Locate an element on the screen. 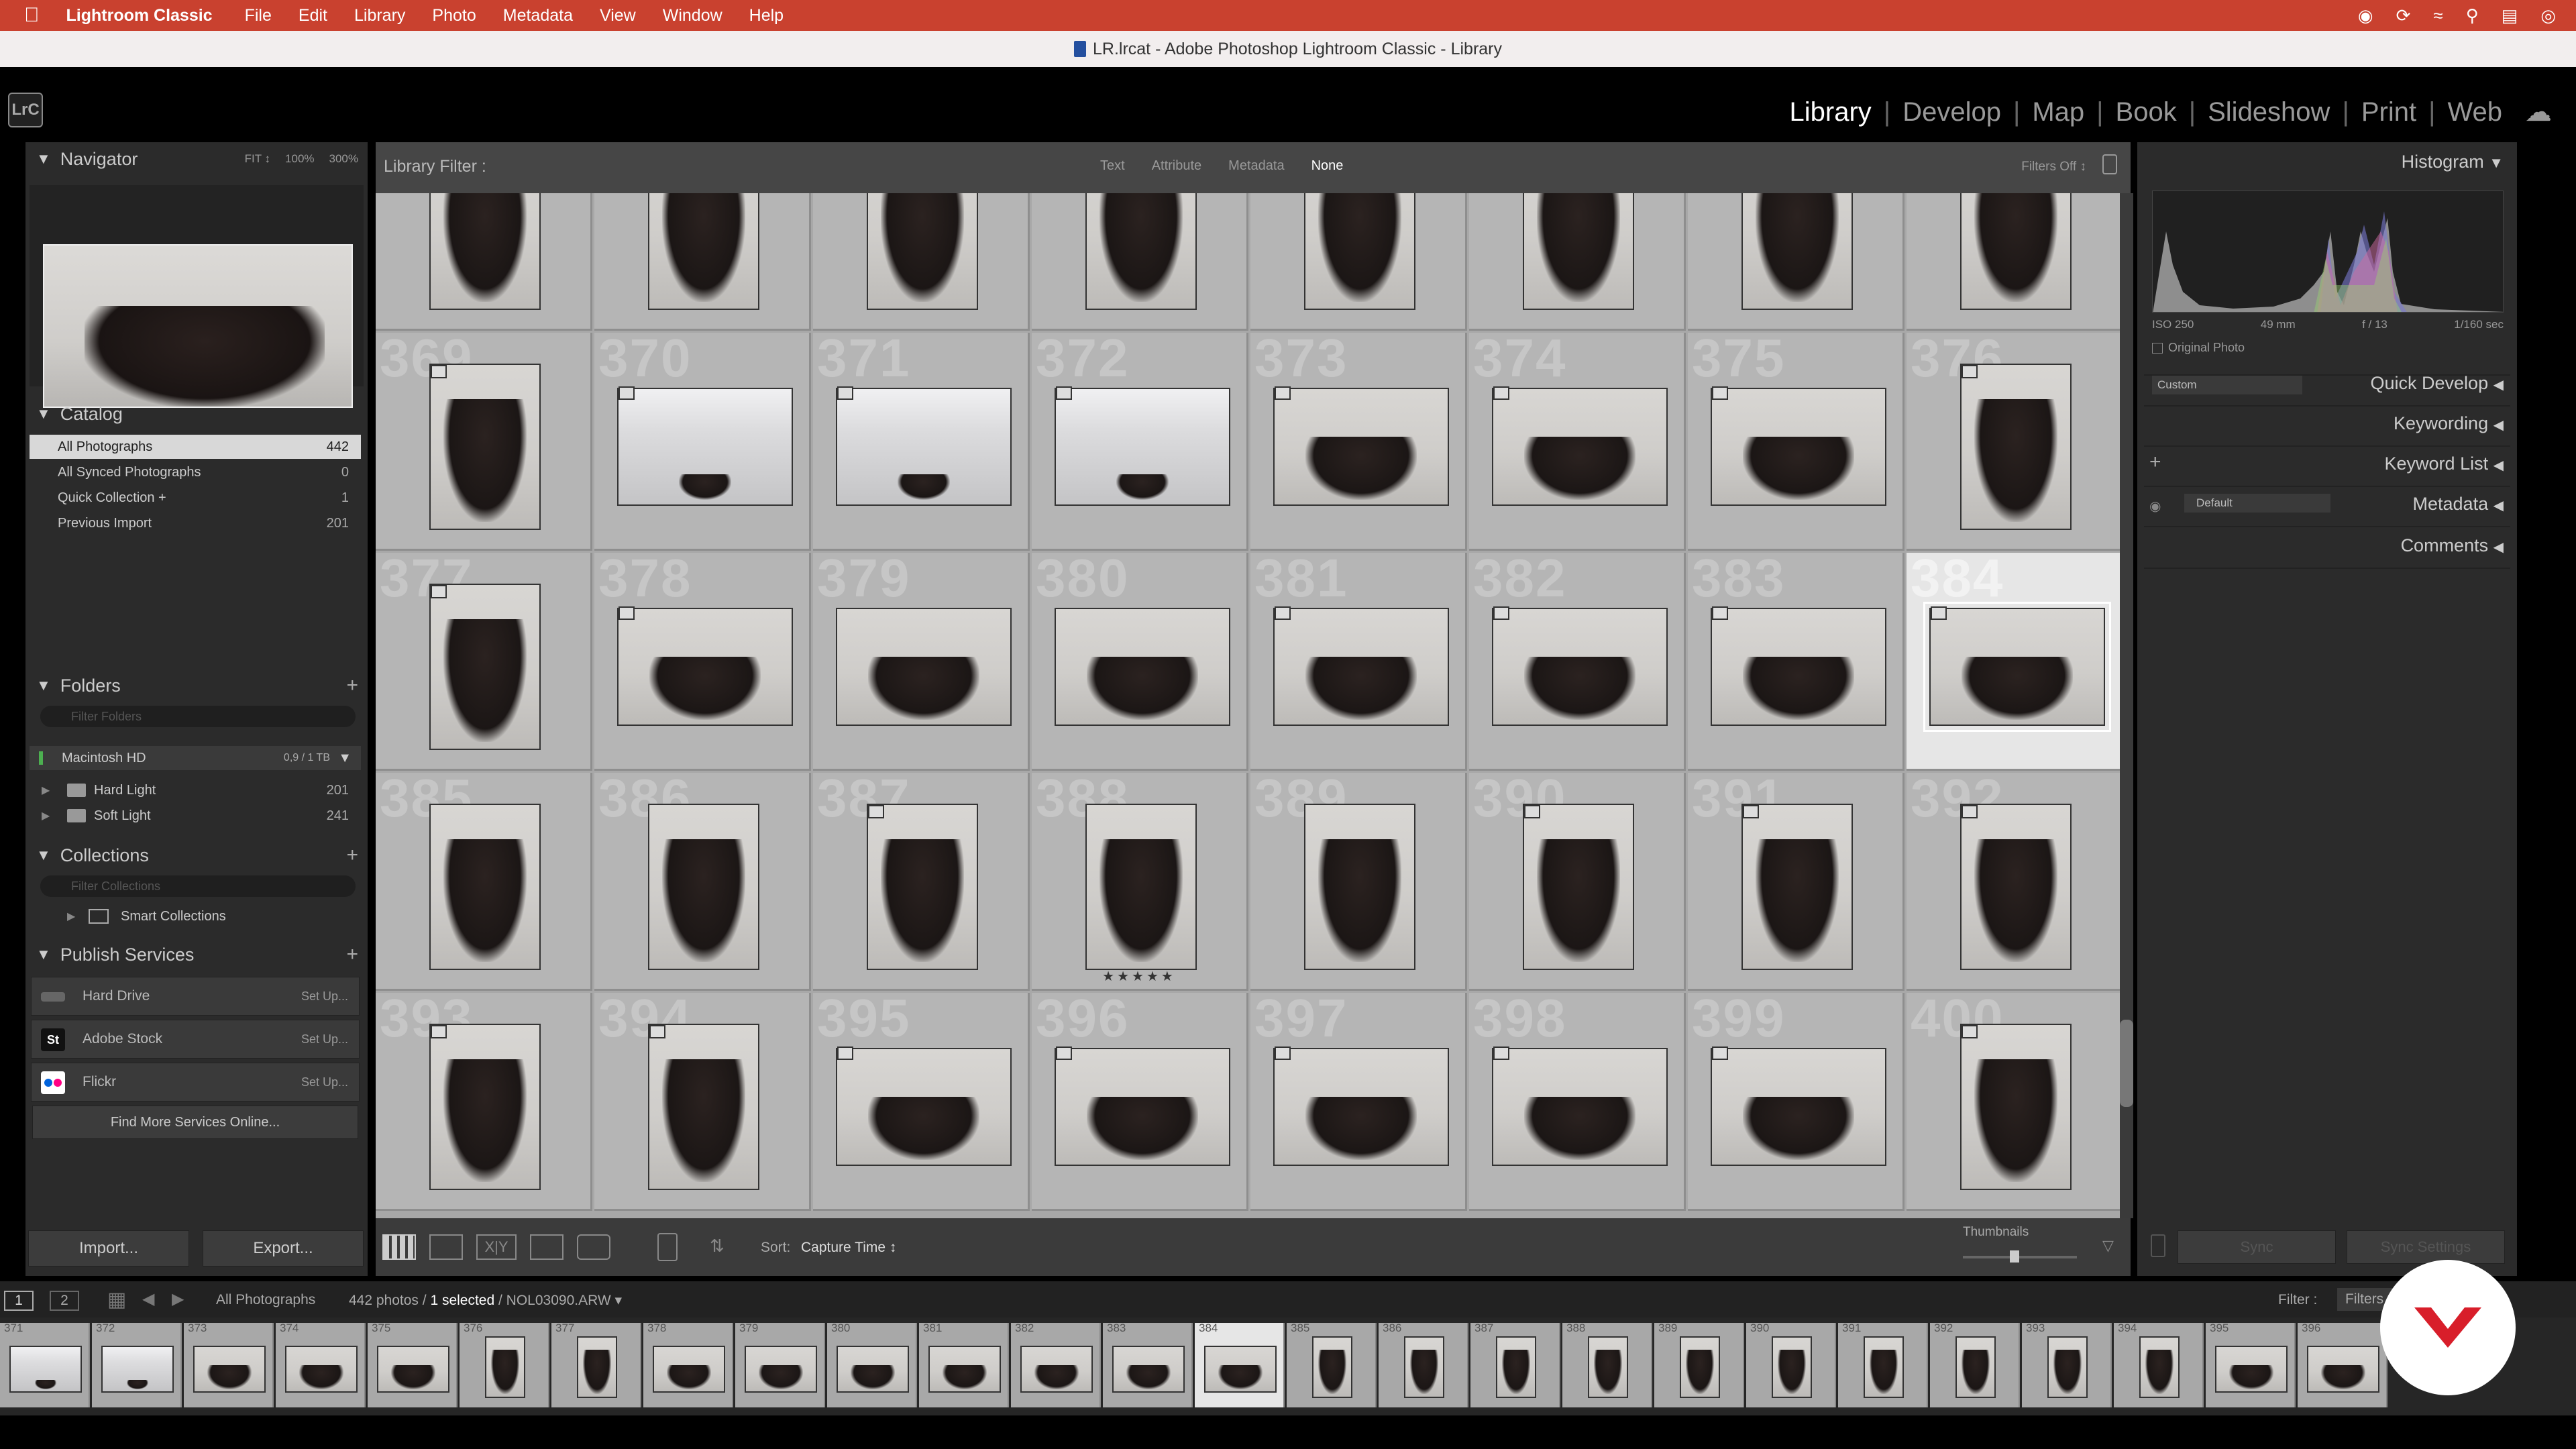 The image size is (2576, 1449). folder-soft-light: ▶ Soft Light 241 is located at coordinates (195, 816).